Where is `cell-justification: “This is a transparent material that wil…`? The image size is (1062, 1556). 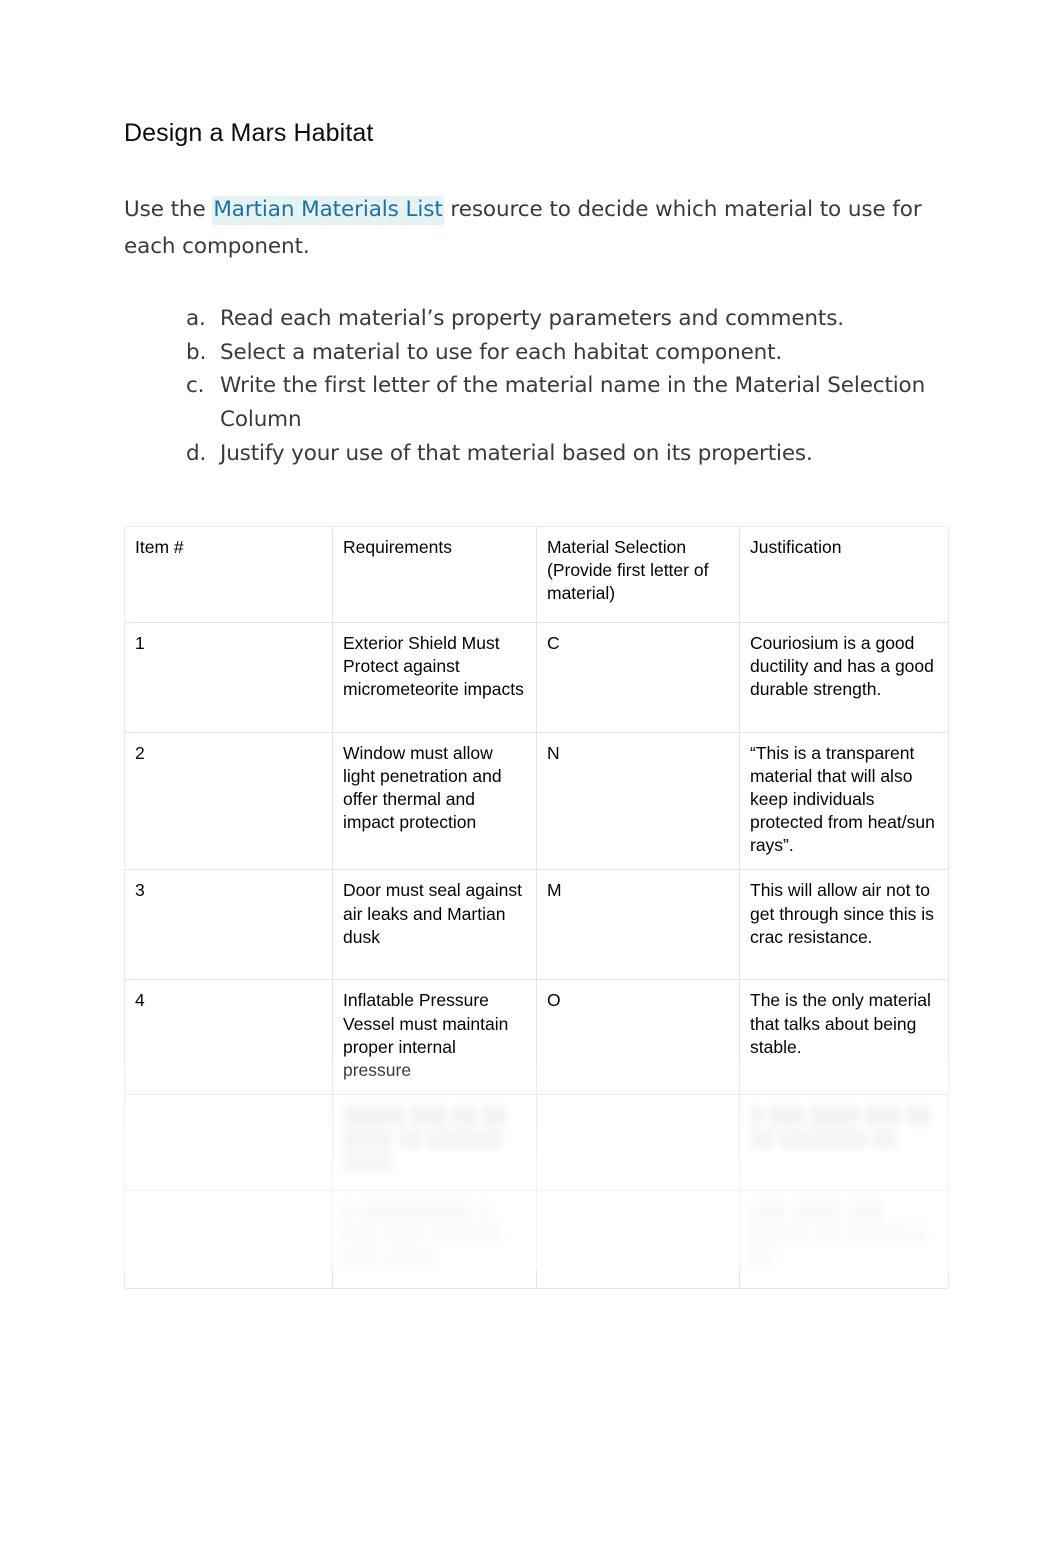
cell-justification: “This is a transparent material that wil… is located at coordinates (844, 801).